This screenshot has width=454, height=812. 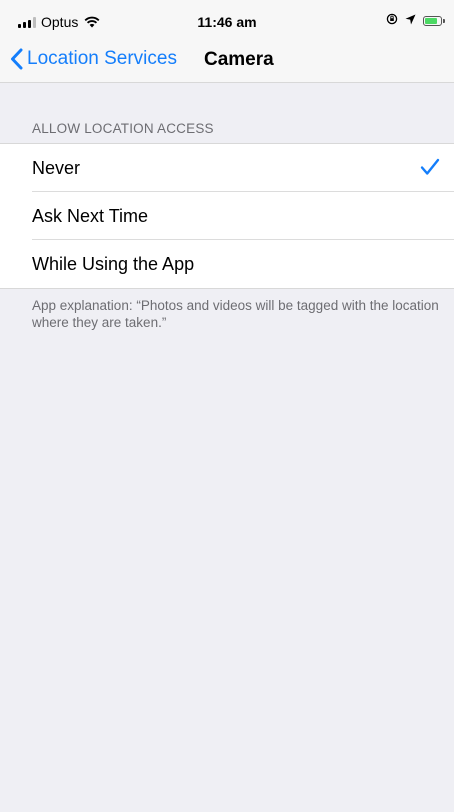 I want to click on option-while-using: While Using the App, so click(x=227, y=264).